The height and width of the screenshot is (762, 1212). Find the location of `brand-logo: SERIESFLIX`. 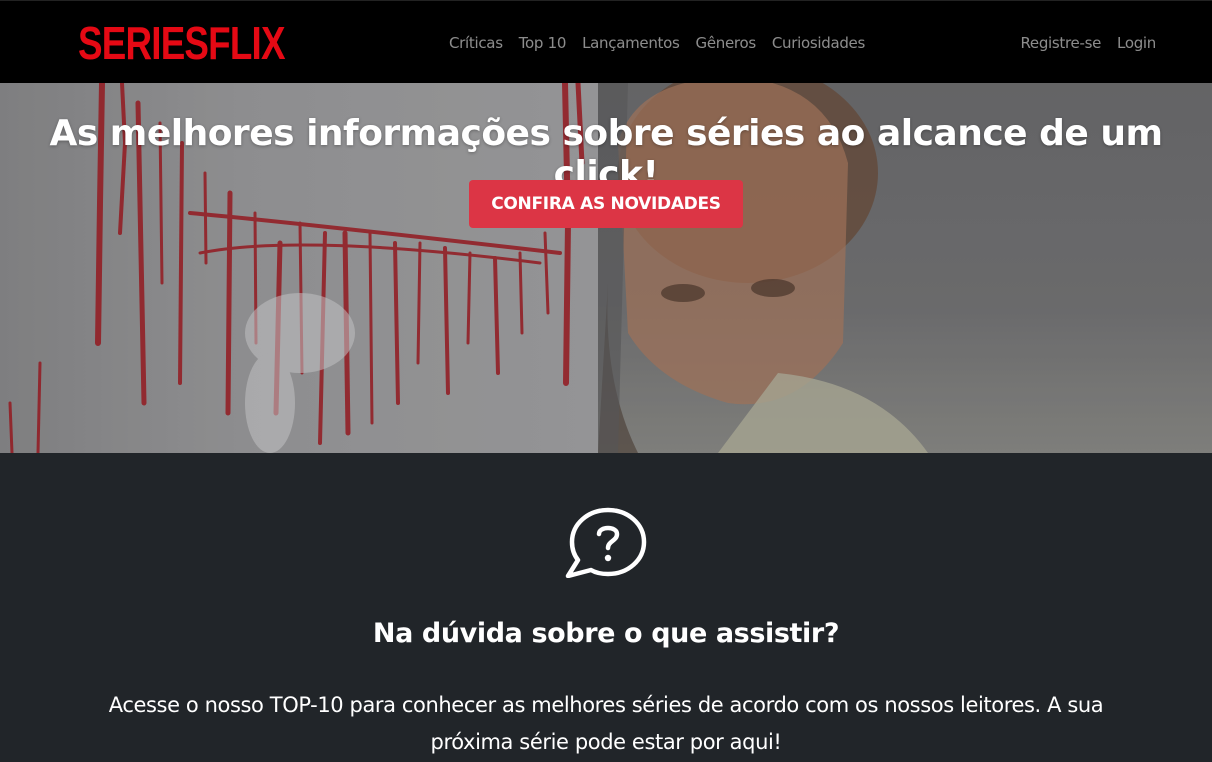

brand-logo: SERIESFLIX is located at coordinates (182, 43).